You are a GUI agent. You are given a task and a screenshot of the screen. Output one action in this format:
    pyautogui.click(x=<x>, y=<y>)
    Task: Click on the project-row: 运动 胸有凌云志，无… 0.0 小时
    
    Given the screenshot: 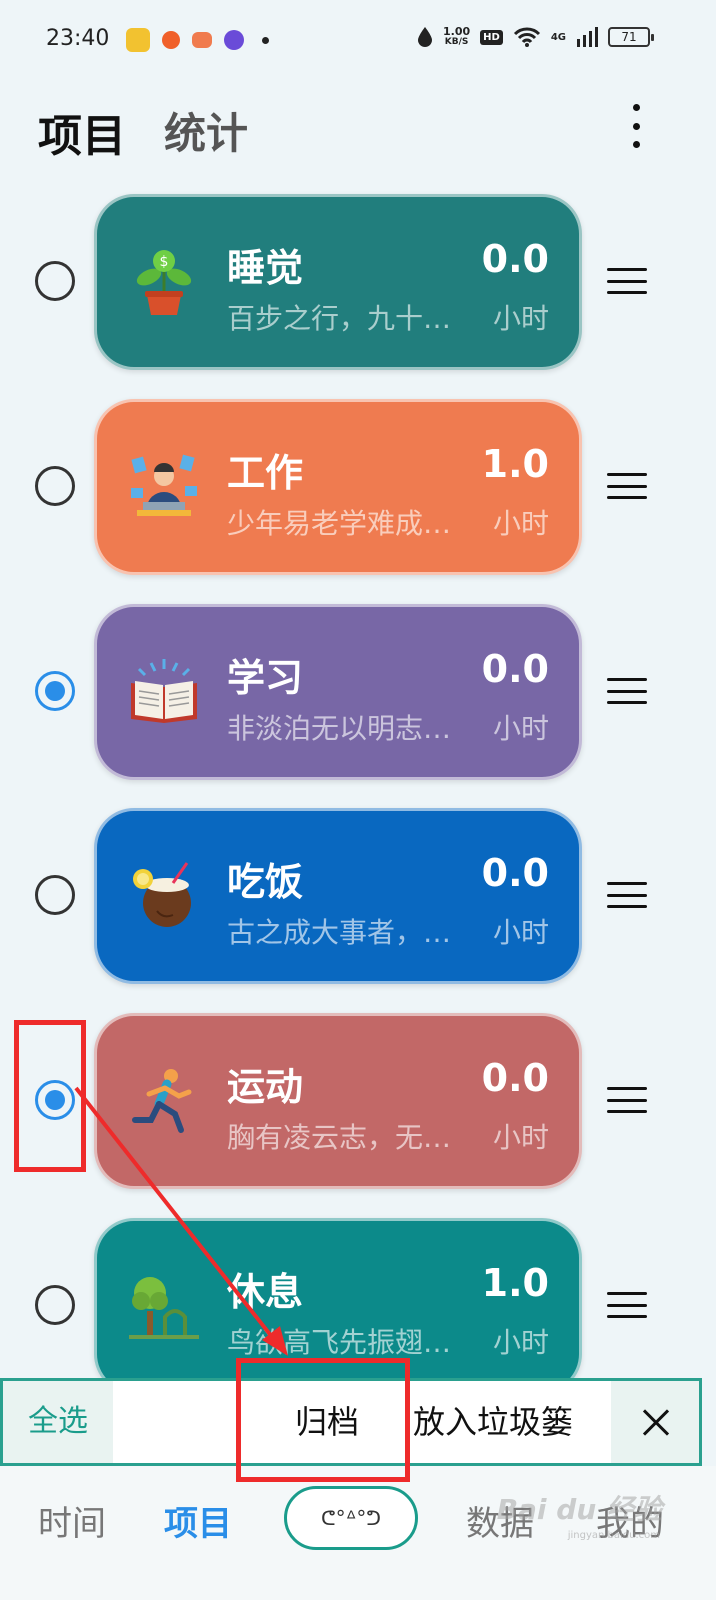 What is the action you would take?
    pyautogui.click(x=358, y=1101)
    